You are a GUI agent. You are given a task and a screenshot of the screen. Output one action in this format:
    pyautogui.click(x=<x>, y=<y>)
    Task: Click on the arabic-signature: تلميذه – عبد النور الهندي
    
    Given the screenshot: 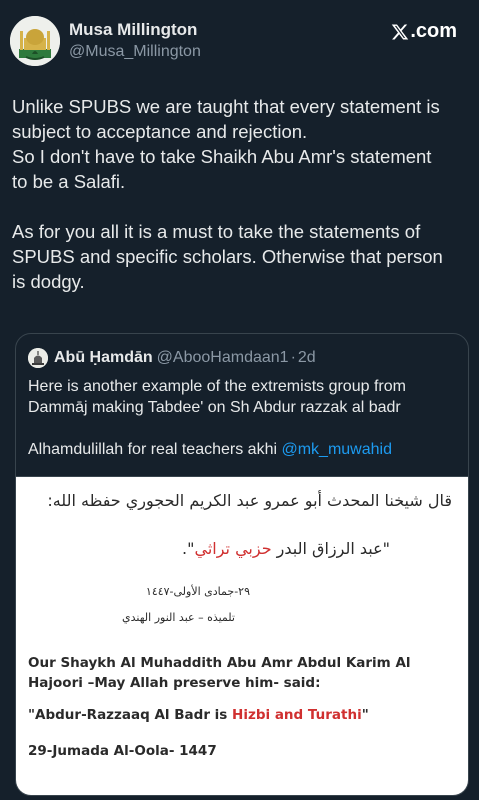 What is the action you would take?
    pyautogui.click(x=178, y=617)
    